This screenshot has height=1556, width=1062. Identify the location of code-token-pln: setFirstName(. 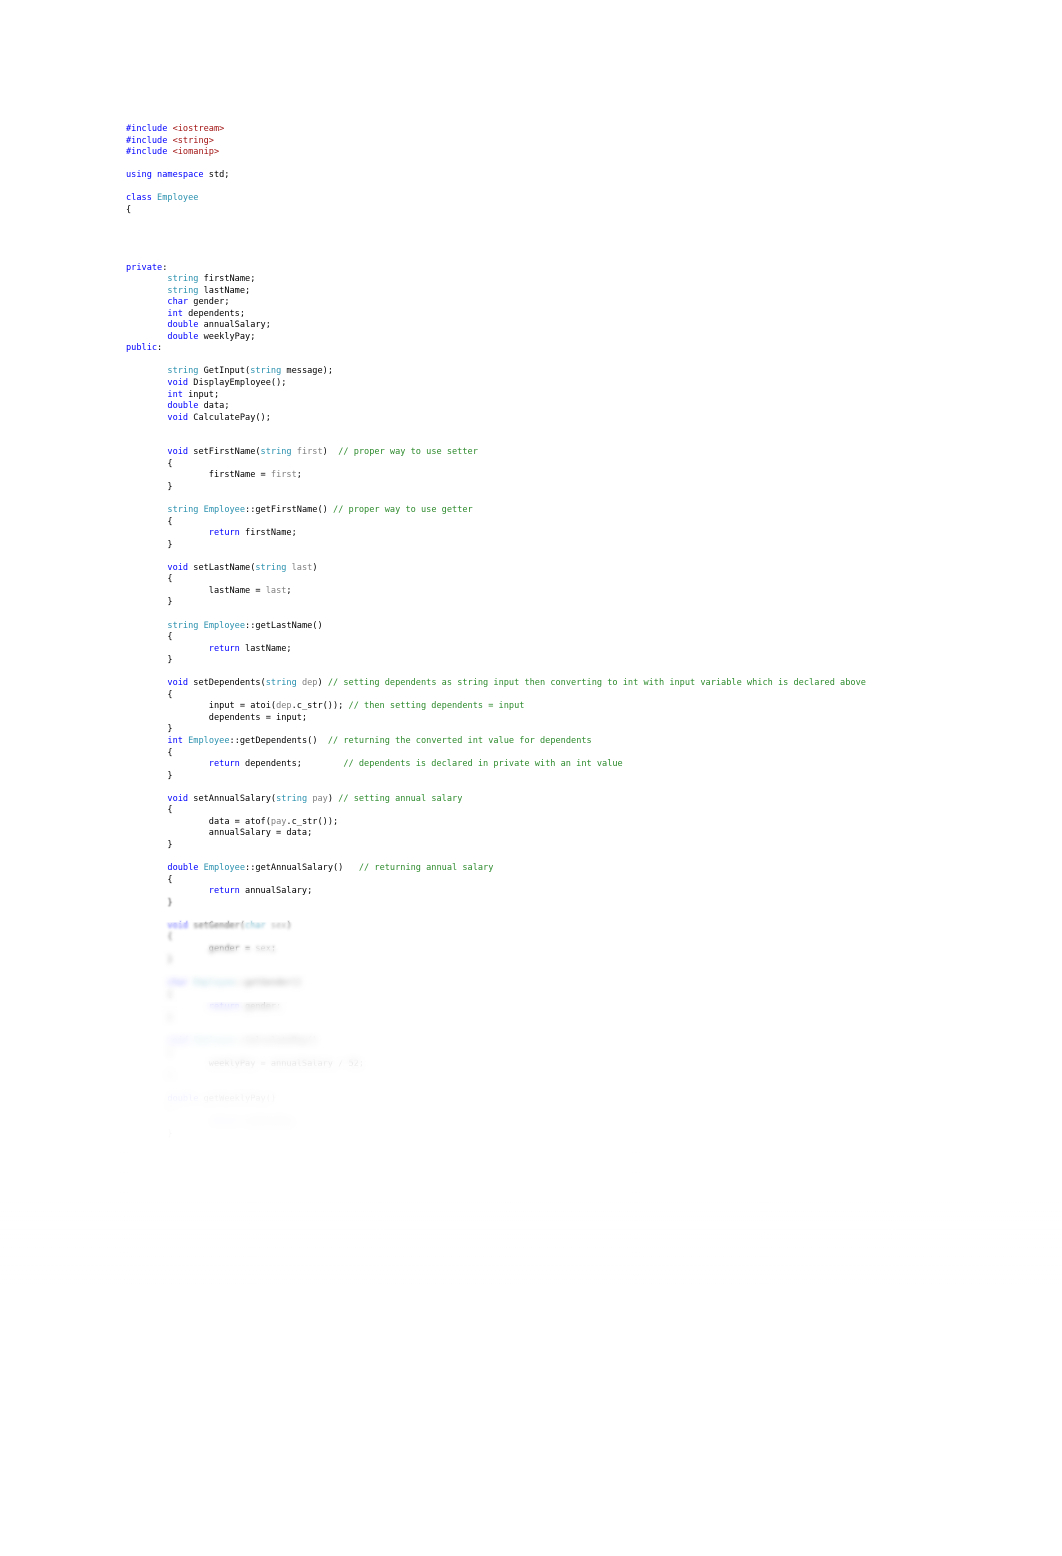
(224, 452).